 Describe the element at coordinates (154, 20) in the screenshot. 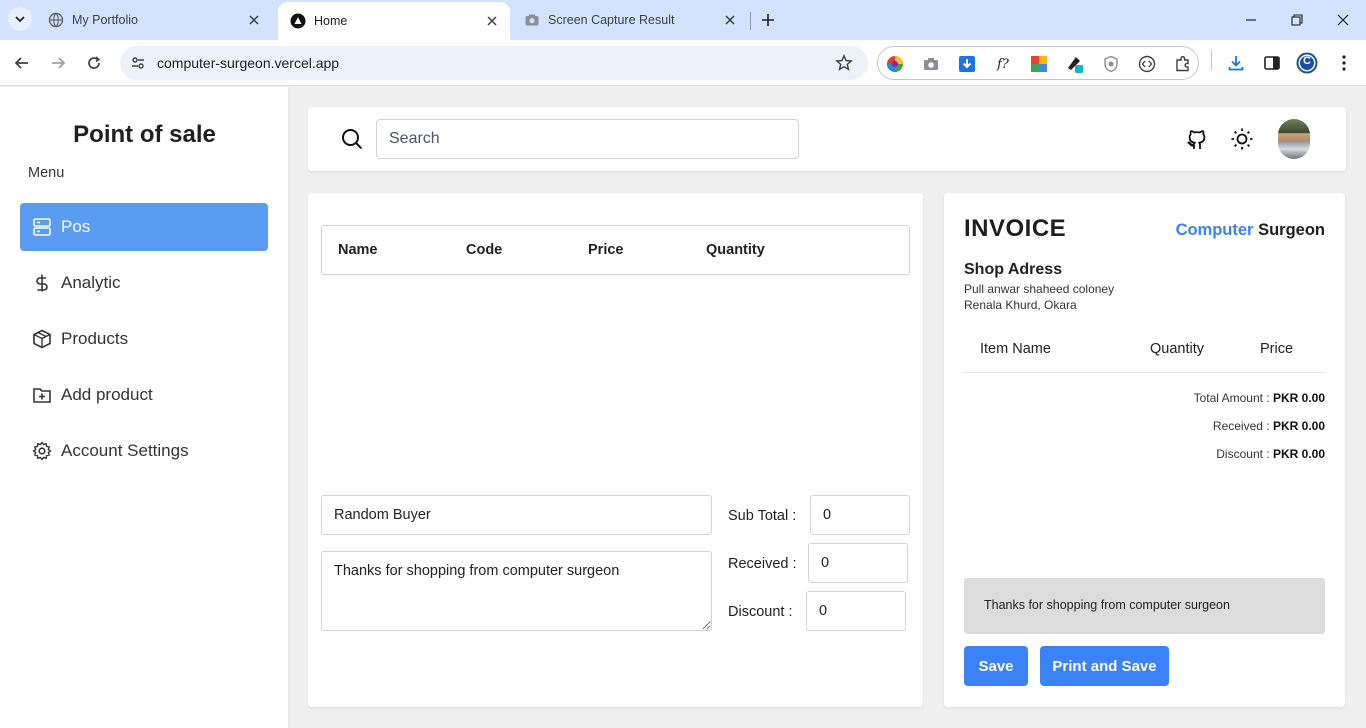

I see `tab-my-portfolio: My Portfolio` at that location.